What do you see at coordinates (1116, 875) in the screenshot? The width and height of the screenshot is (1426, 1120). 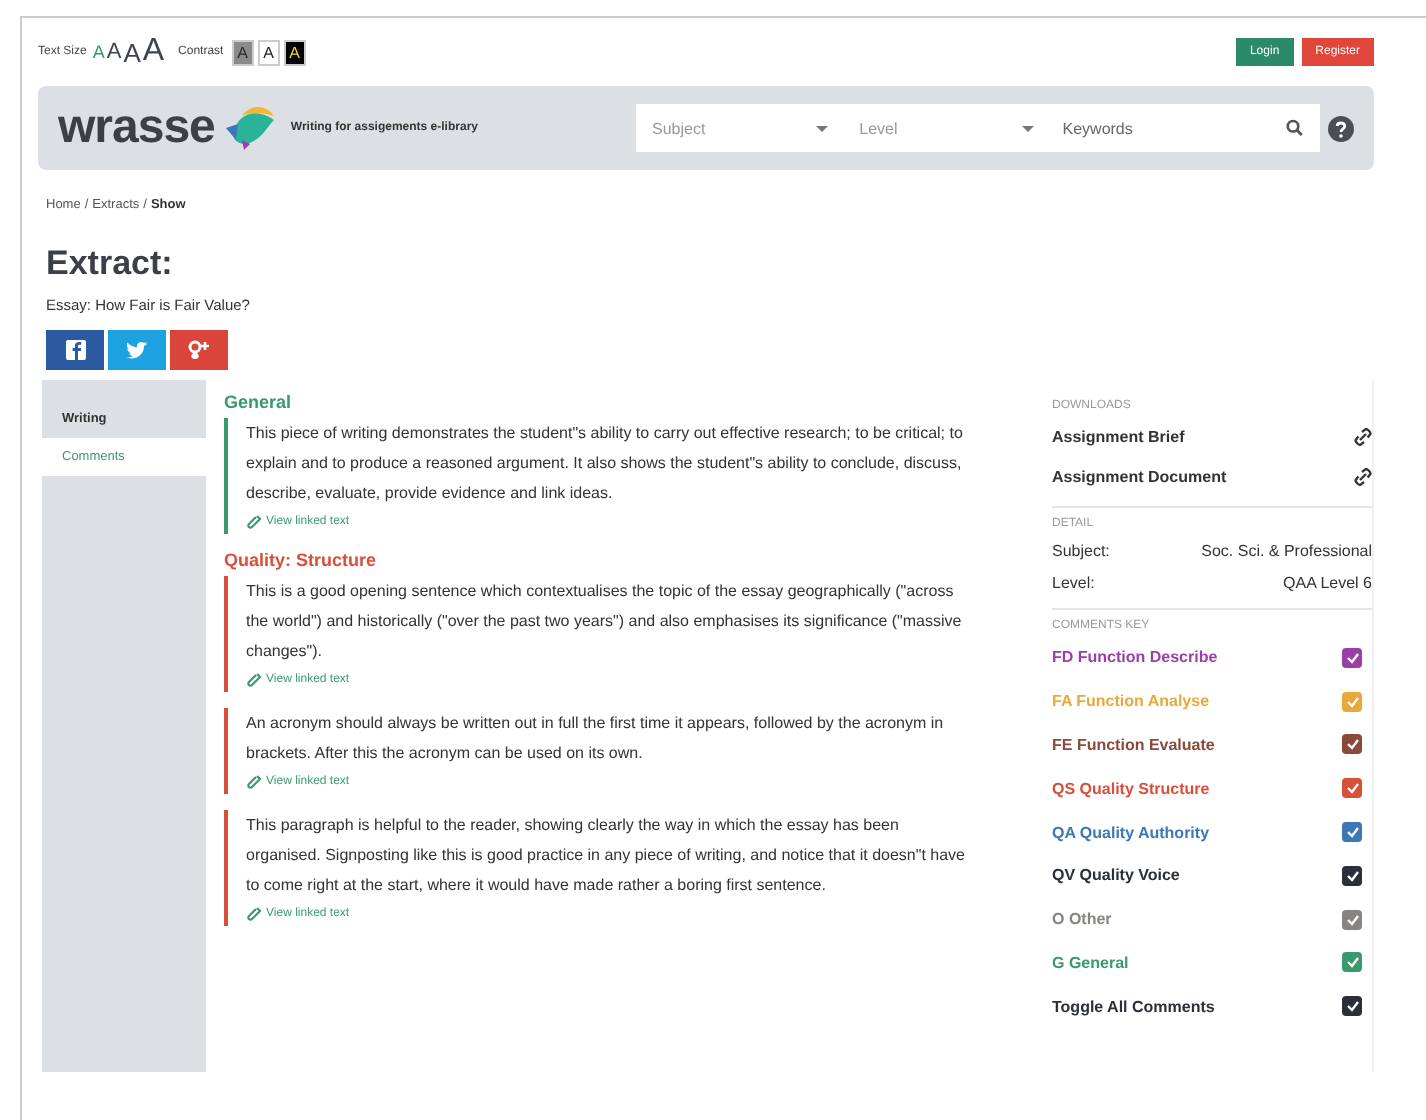 I see `comment-key-label: QV Quality Voice` at bounding box center [1116, 875].